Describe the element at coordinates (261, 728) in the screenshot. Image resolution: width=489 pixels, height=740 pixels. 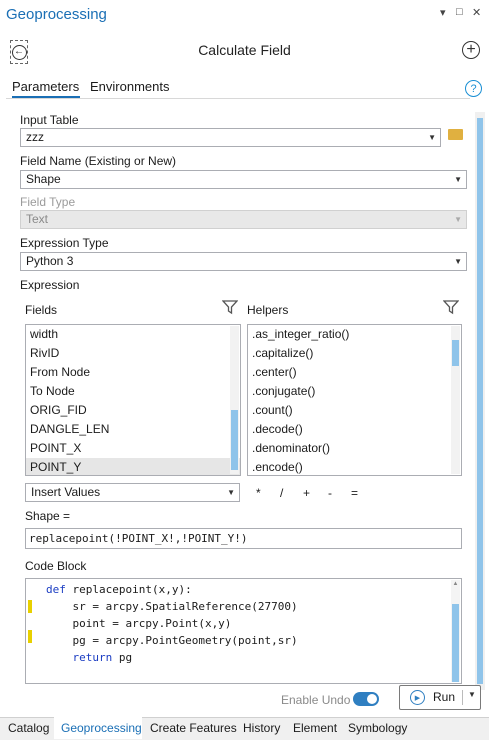
I see `tab-history: History` at that location.